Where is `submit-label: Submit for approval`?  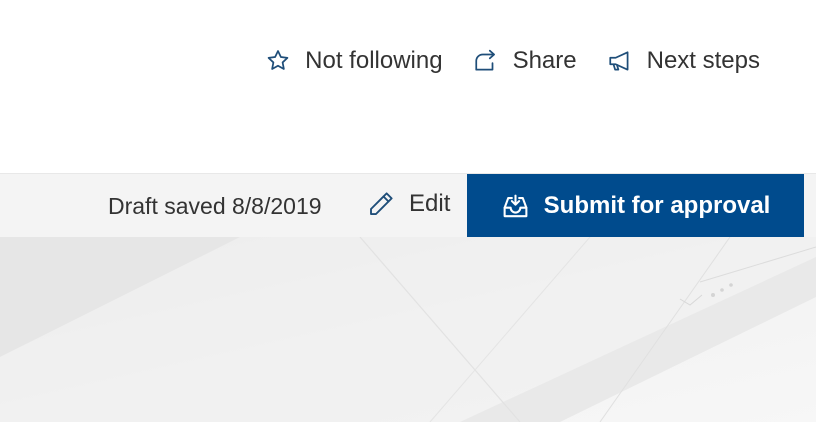 submit-label: Submit for approval is located at coordinates (657, 205).